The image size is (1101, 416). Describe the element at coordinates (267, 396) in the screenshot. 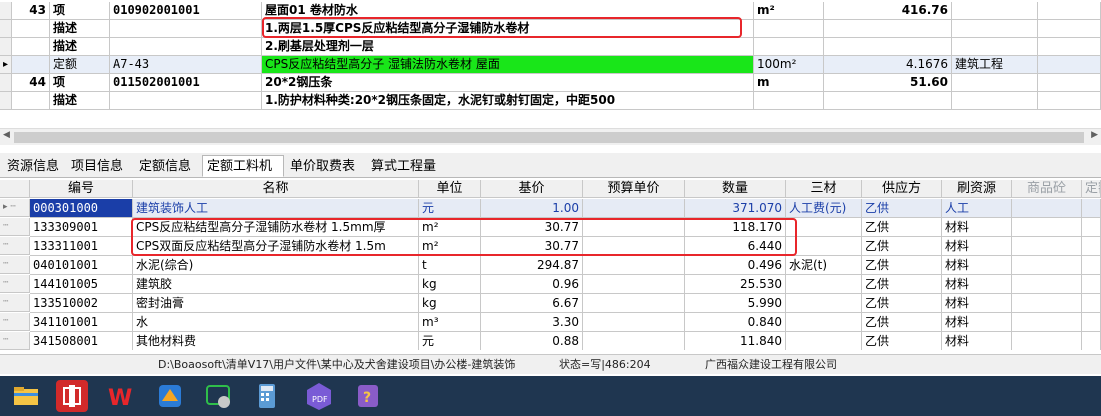

I see `calculator-icon` at that location.